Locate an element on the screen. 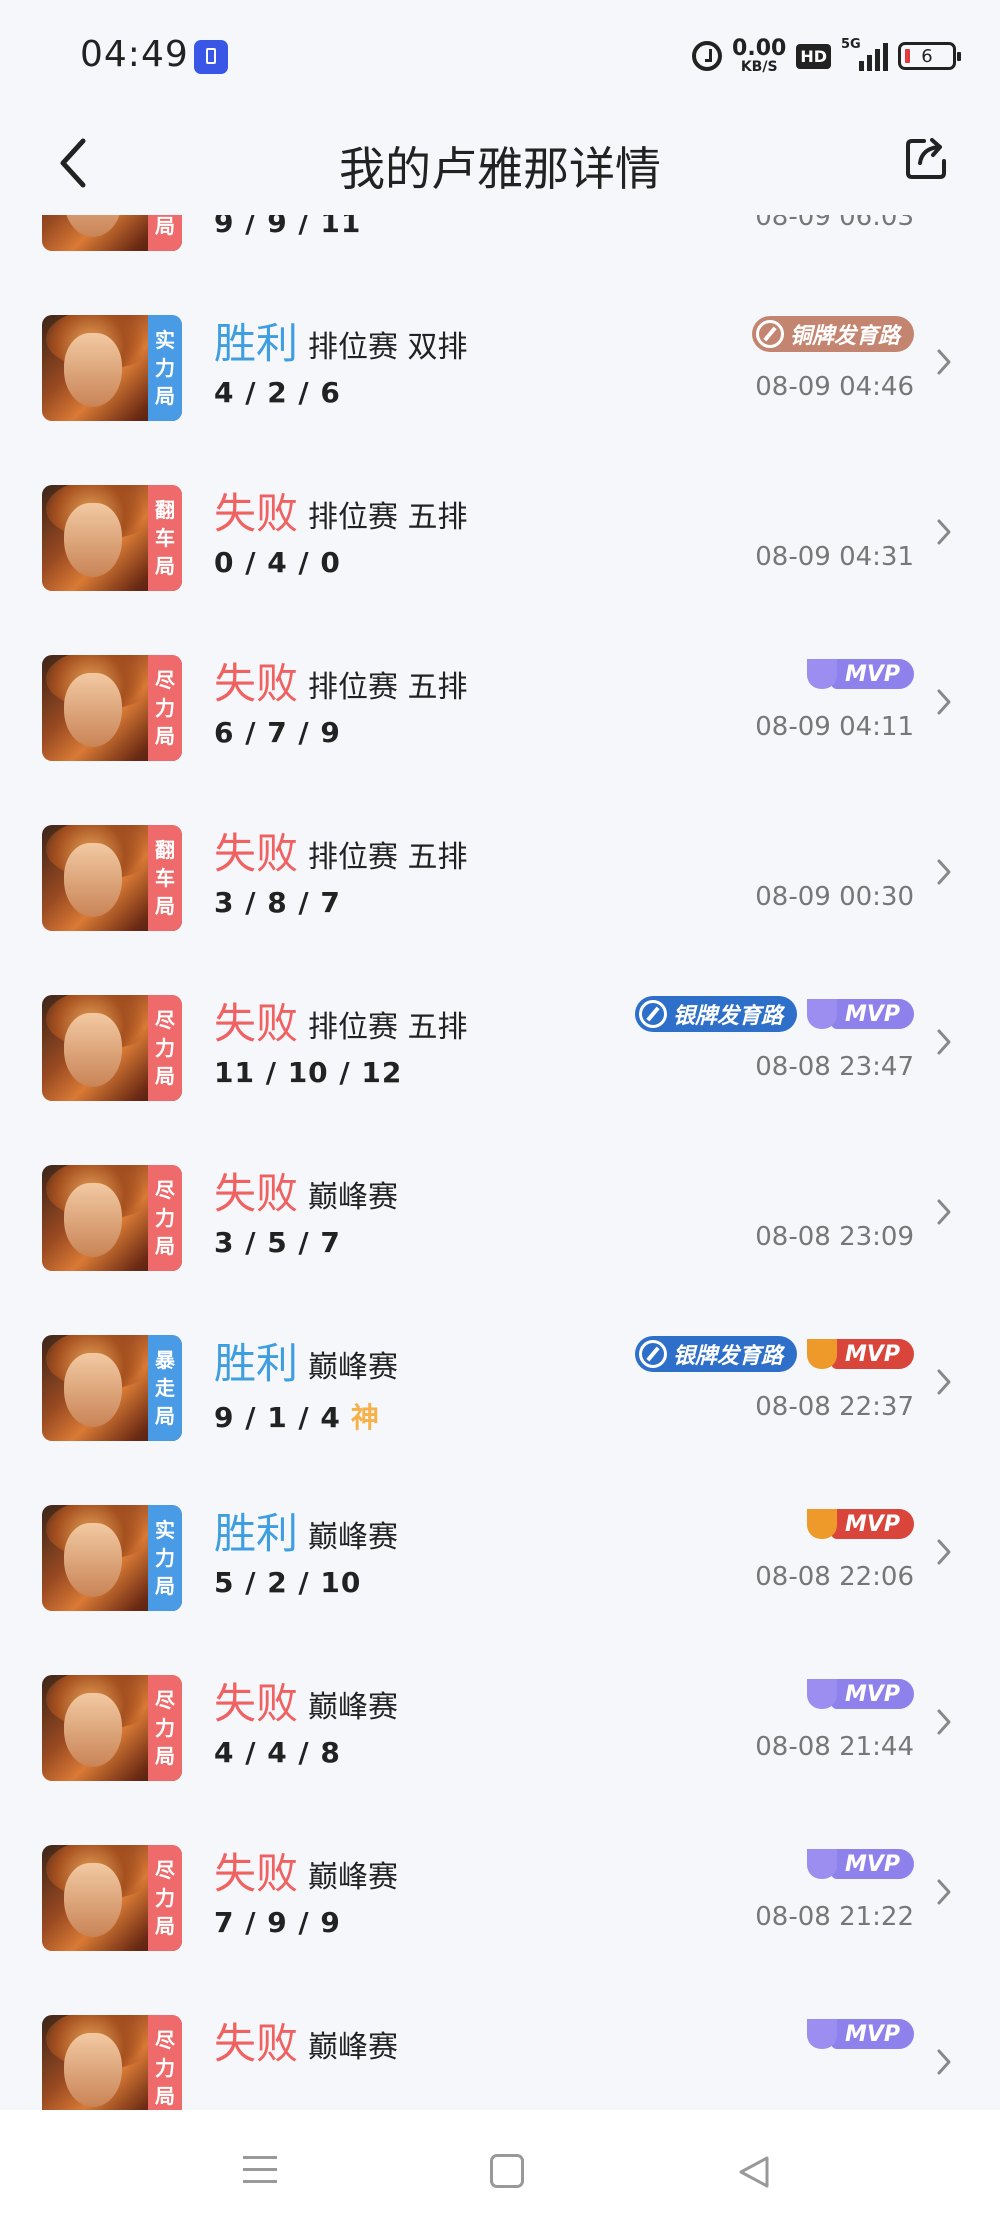 The image size is (1000, 2233). match-time: 08-08 23:47 is located at coordinates (834, 1067).